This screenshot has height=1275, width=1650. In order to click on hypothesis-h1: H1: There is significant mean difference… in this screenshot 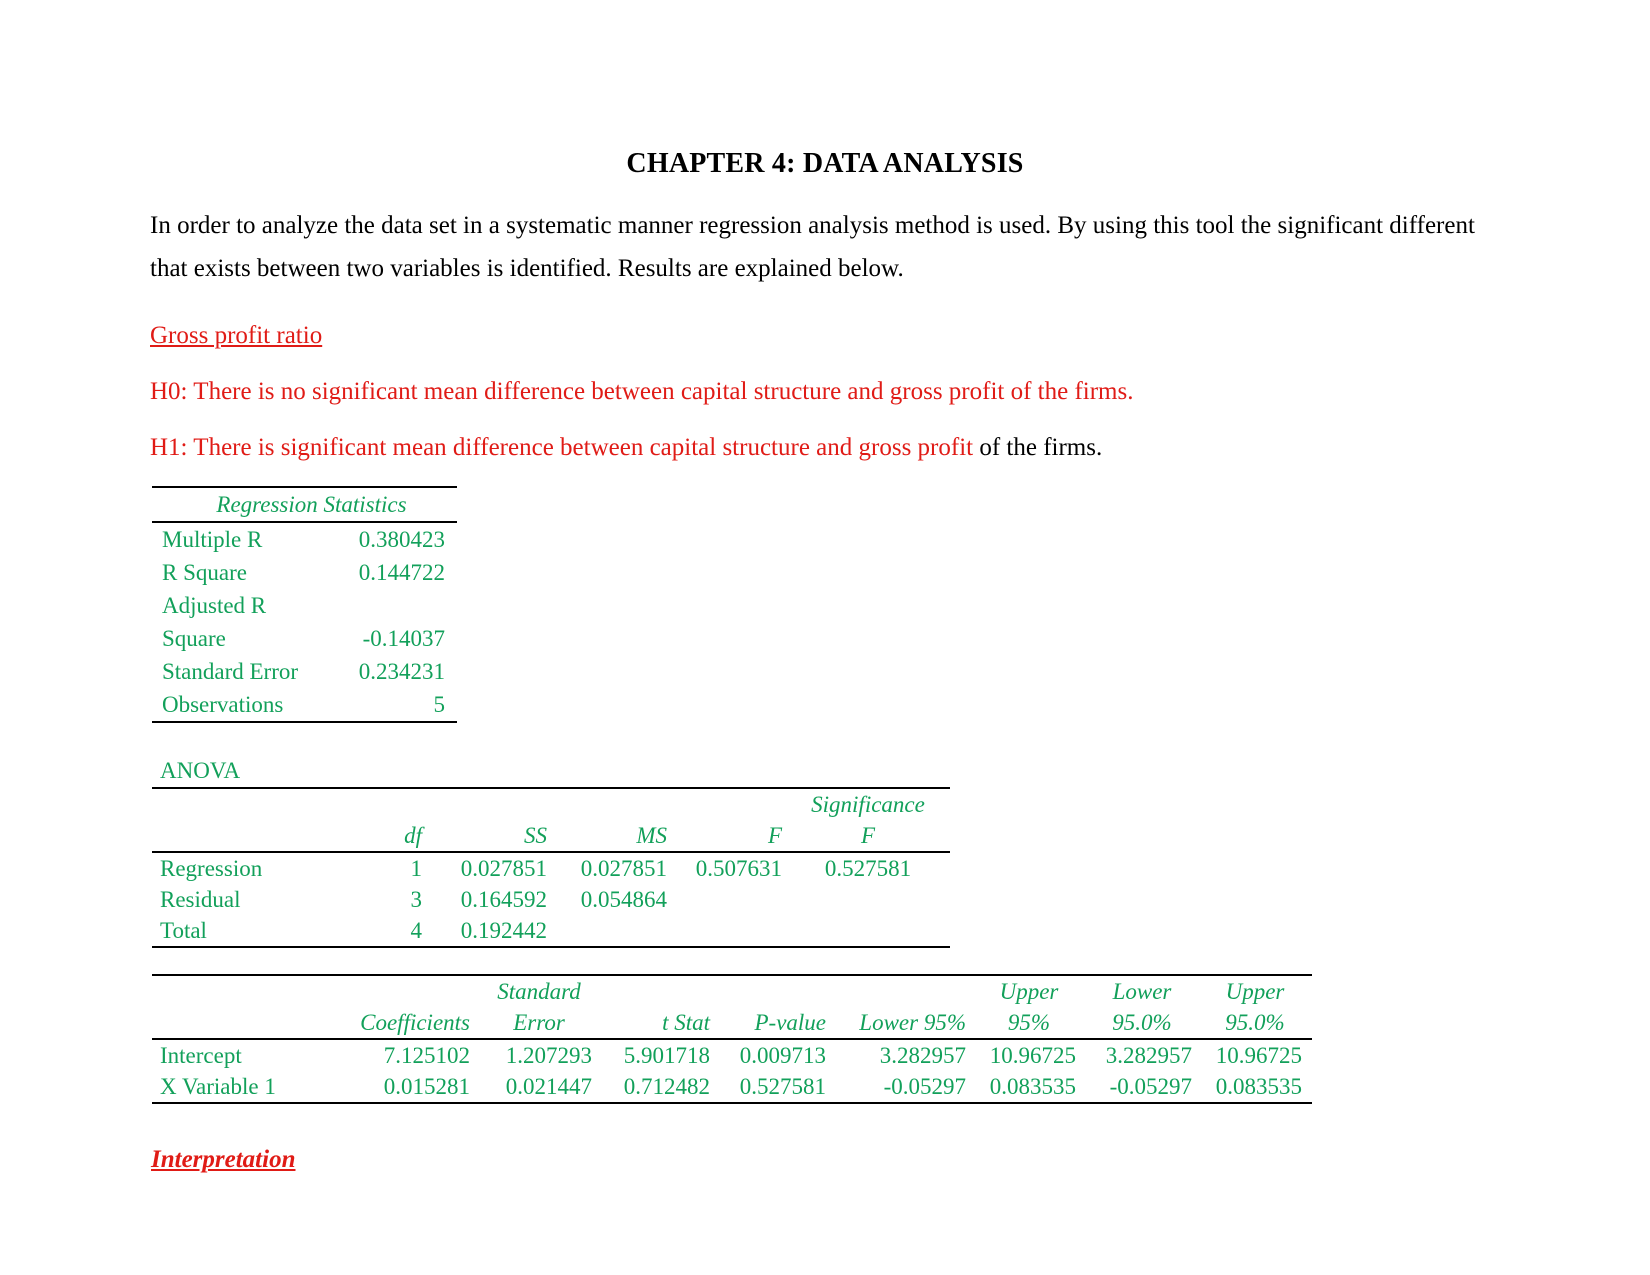, I will do `click(825, 440)`.